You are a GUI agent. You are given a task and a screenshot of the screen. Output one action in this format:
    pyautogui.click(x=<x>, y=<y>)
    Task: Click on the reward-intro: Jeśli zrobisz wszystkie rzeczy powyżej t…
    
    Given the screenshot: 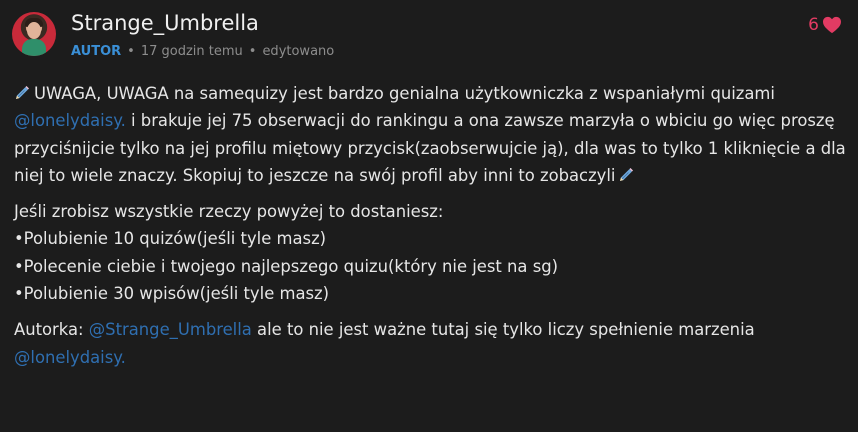 What is the action you would take?
    pyautogui.click(x=229, y=212)
    